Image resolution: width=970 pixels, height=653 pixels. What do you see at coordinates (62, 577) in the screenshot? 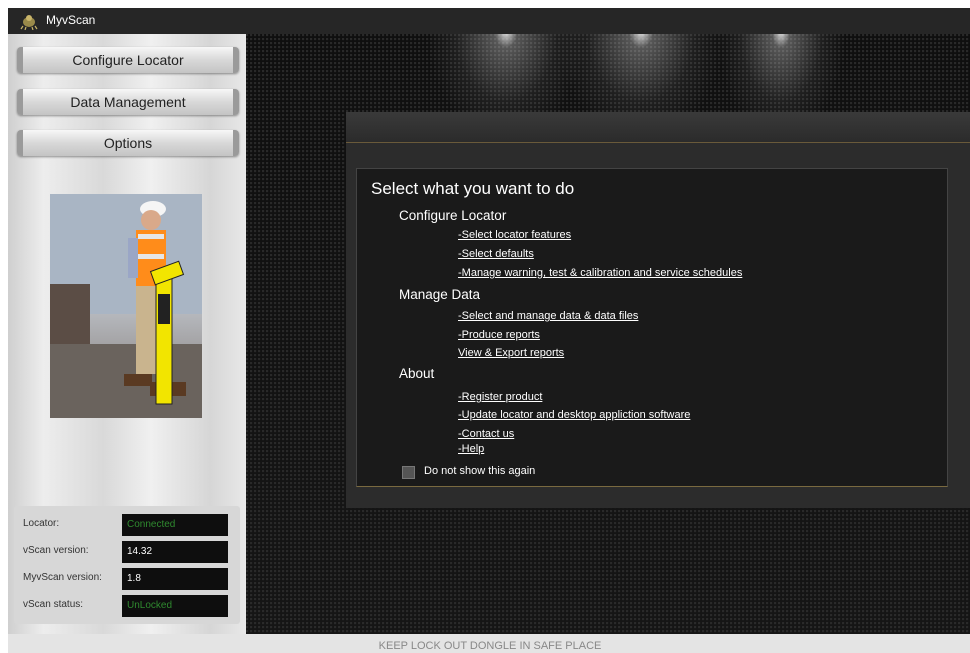
I see `myvscan-version-label: MyvScan version:` at bounding box center [62, 577].